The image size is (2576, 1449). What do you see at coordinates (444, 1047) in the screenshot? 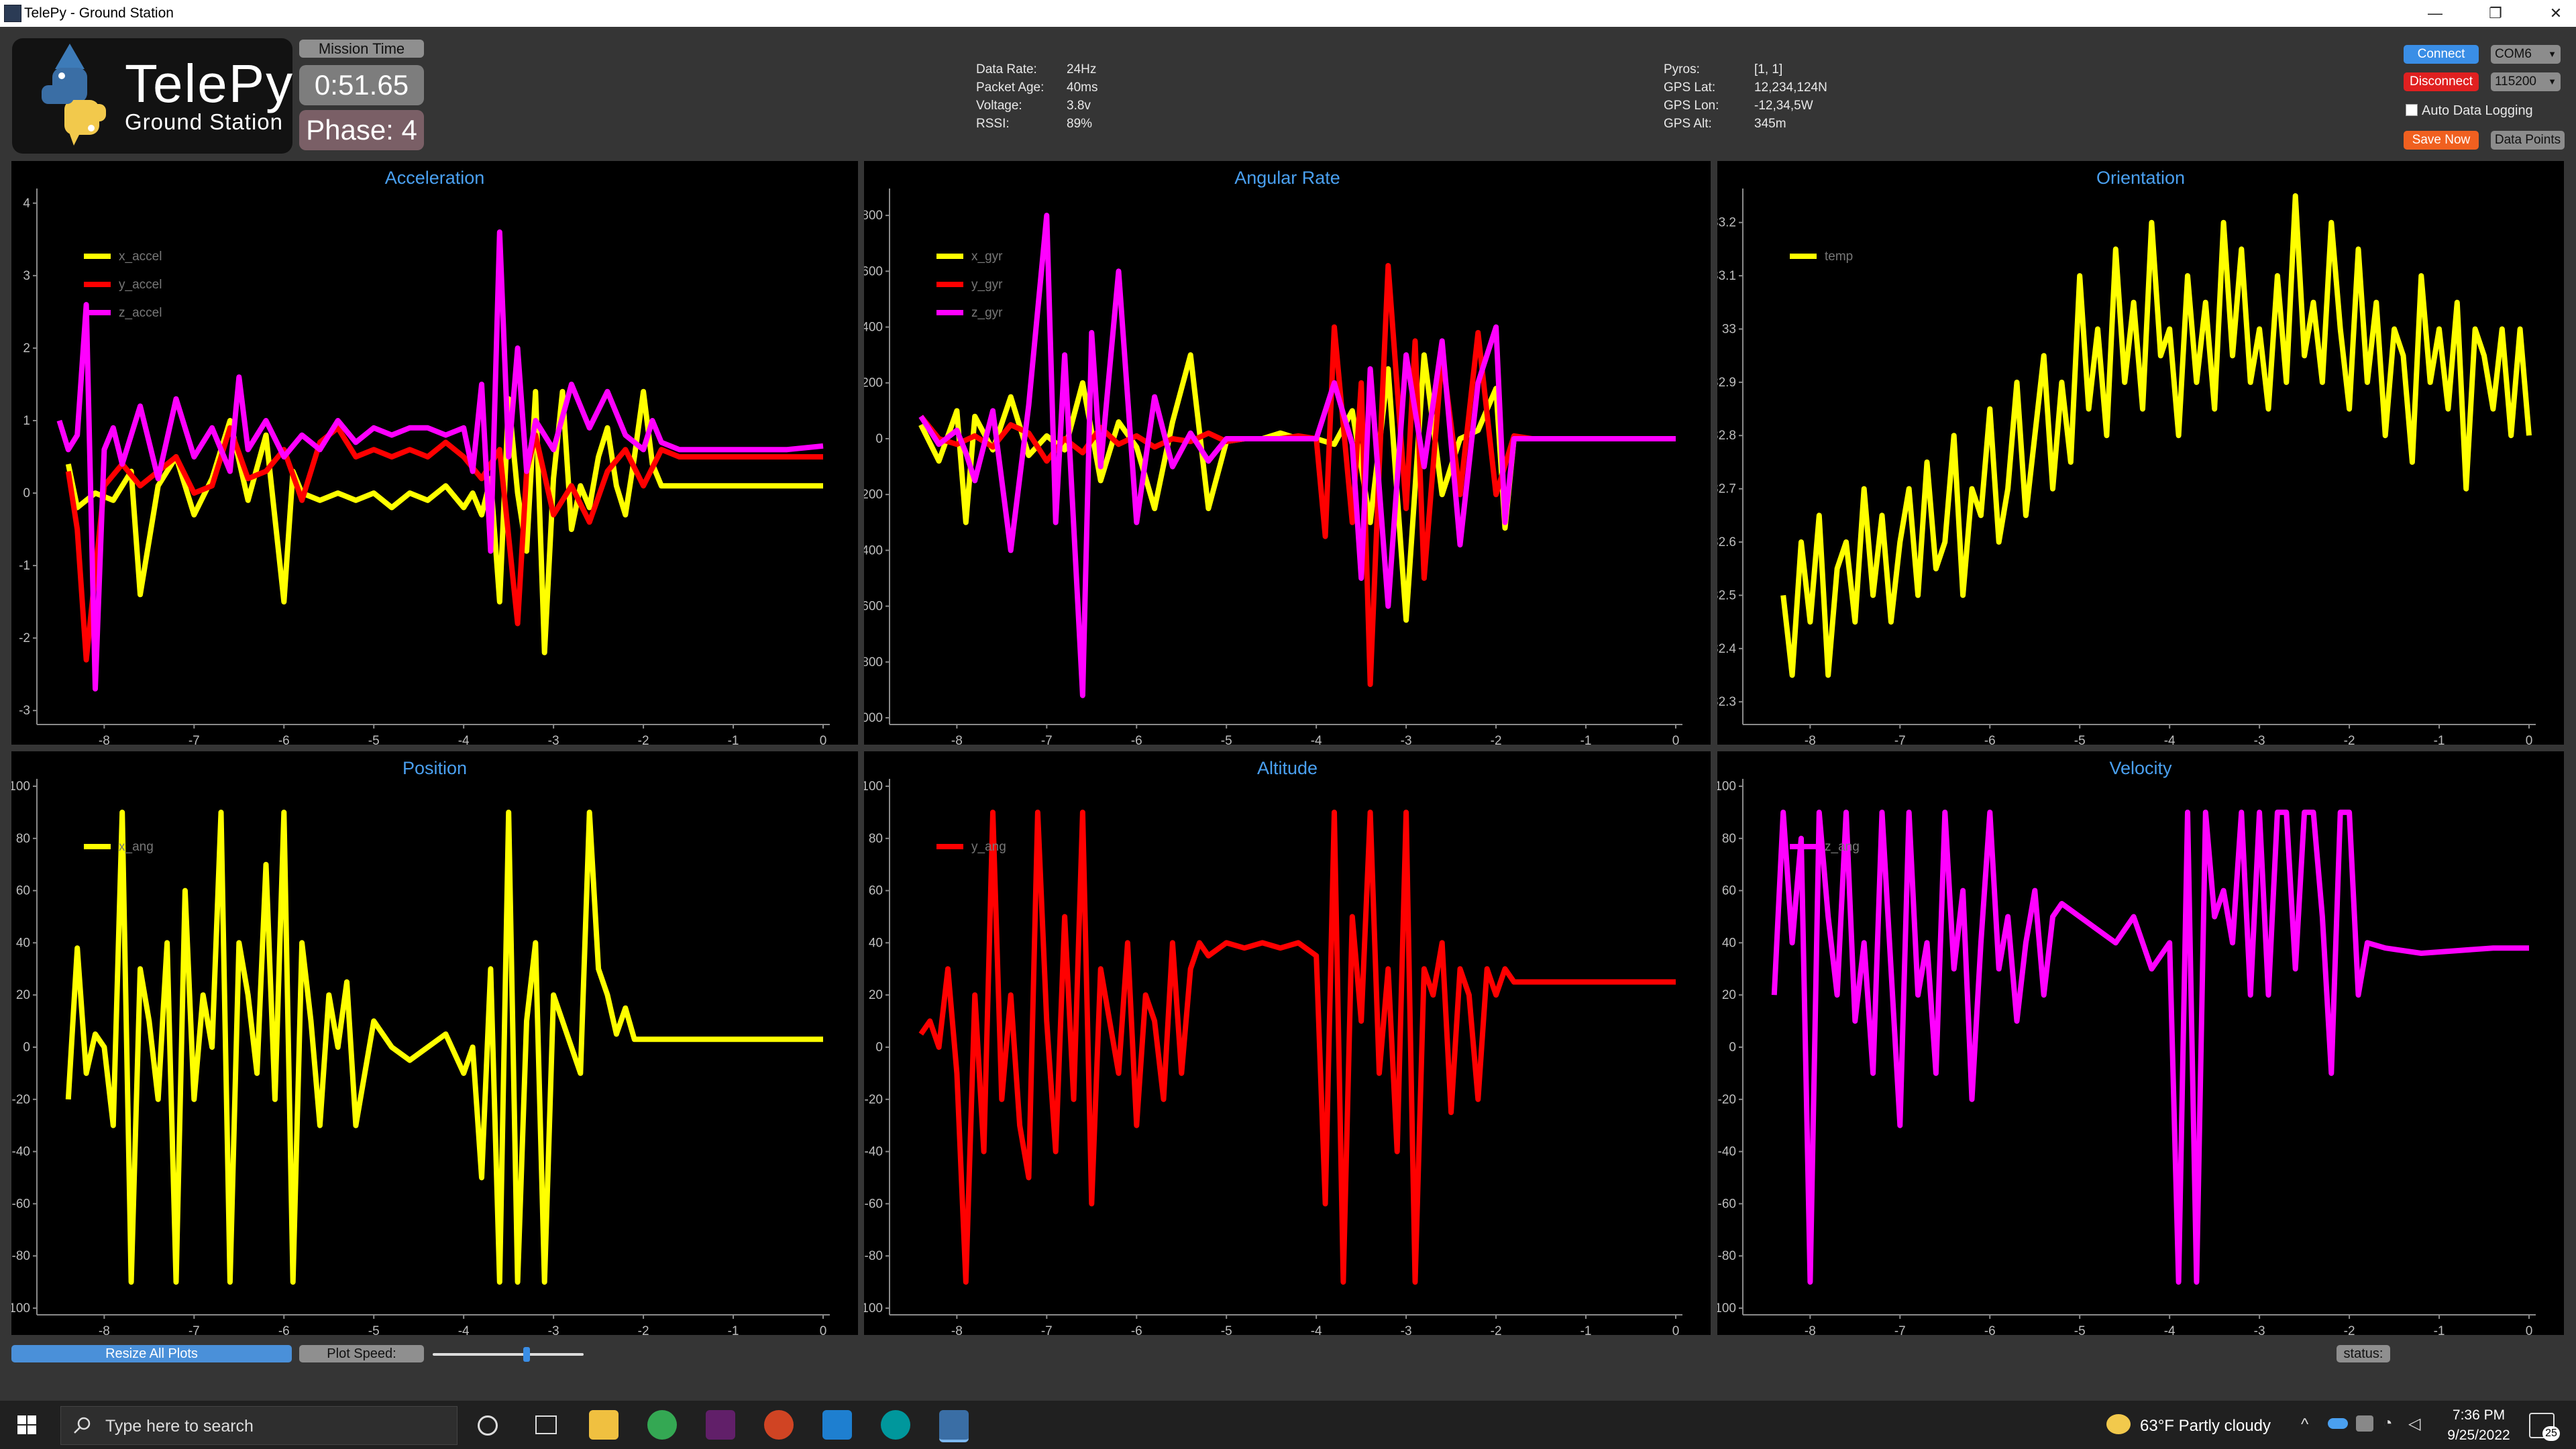
I see `series-line-x_ang` at bounding box center [444, 1047].